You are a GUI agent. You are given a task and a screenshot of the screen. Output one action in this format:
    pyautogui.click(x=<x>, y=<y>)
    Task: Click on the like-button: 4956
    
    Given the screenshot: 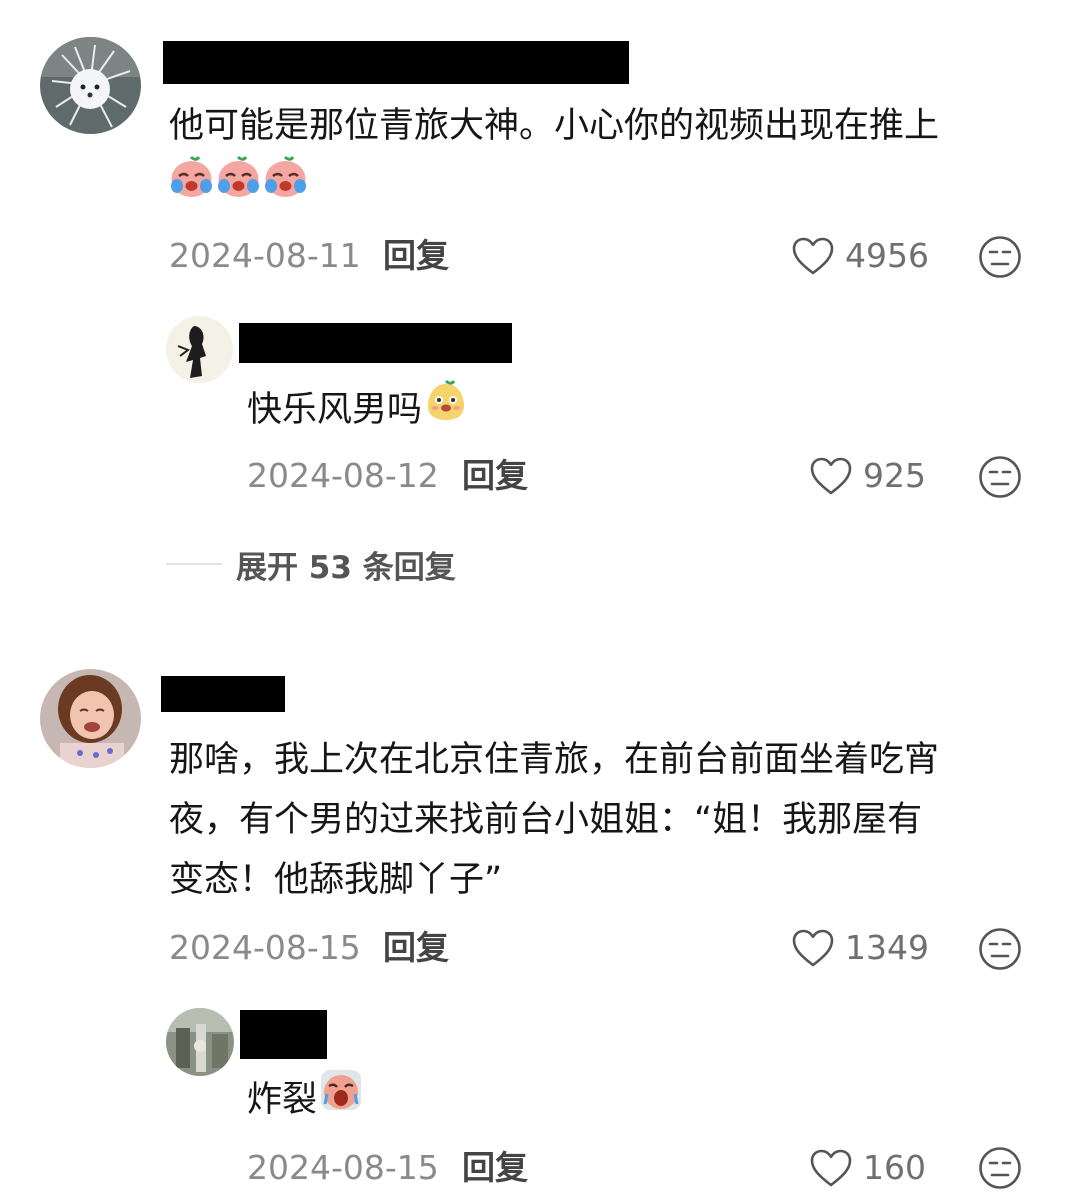 What is the action you would take?
    pyautogui.click(x=860, y=256)
    